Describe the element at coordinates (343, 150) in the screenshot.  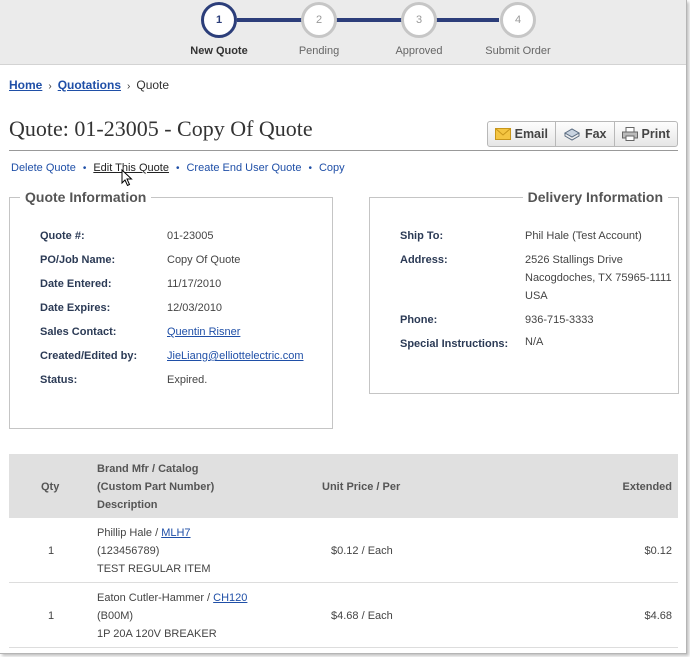
I see `title-divider` at that location.